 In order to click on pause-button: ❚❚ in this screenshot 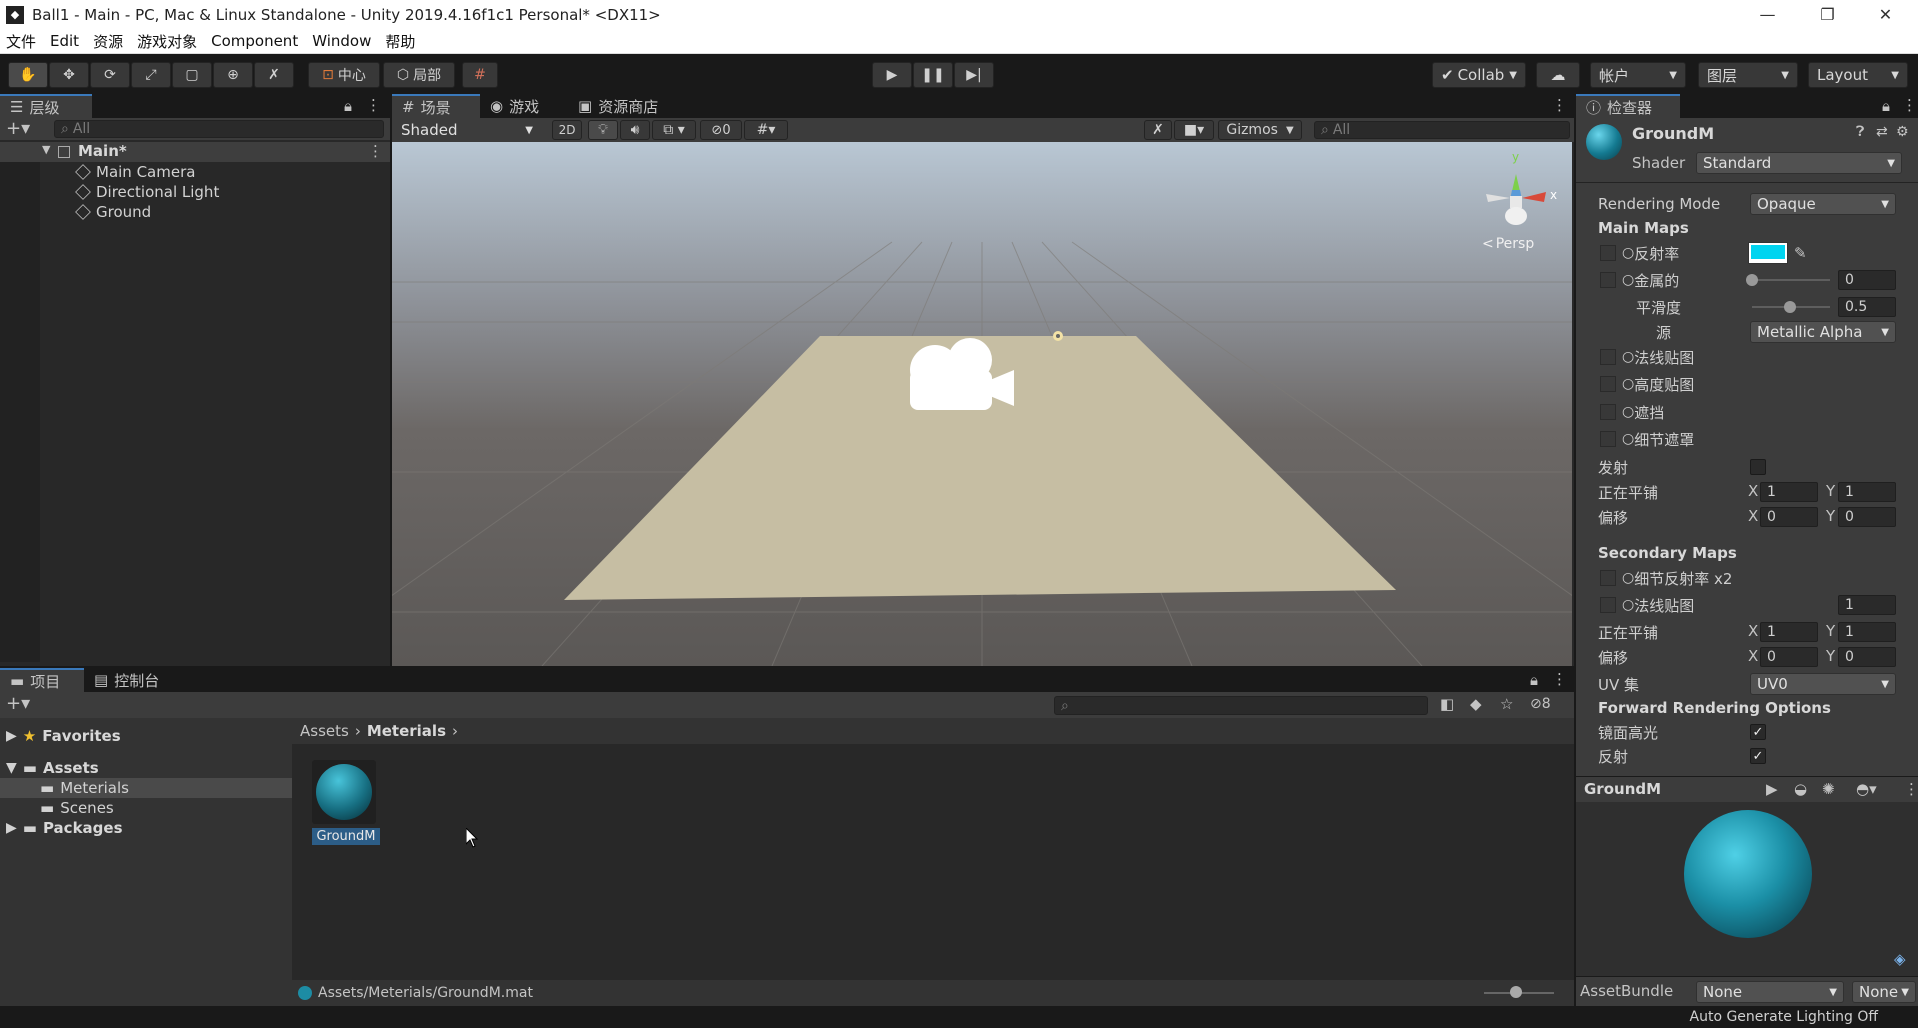, I will do `click(933, 75)`.